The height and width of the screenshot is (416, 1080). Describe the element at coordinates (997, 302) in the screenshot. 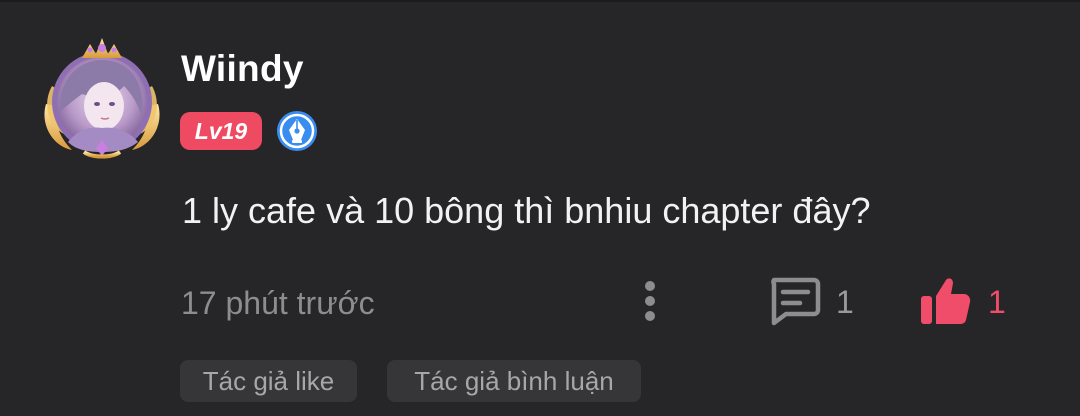

I see `like-count: 1` at that location.